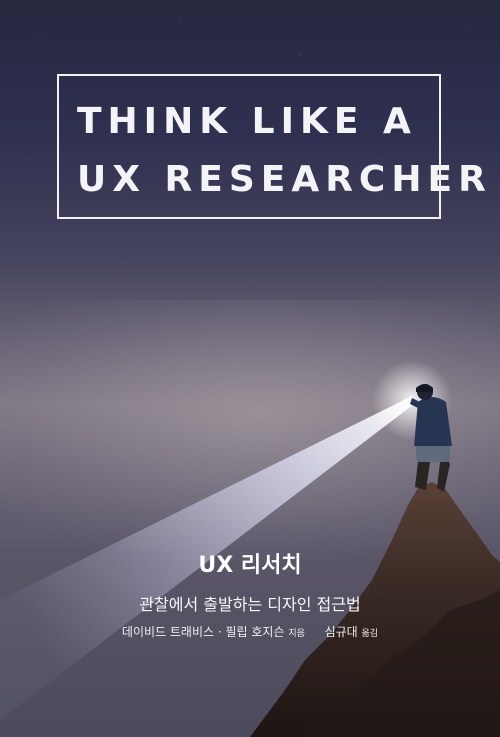 The height and width of the screenshot is (737, 500). Describe the element at coordinates (370, 634) in the screenshot. I see `translator-role: 옮김` at that location.